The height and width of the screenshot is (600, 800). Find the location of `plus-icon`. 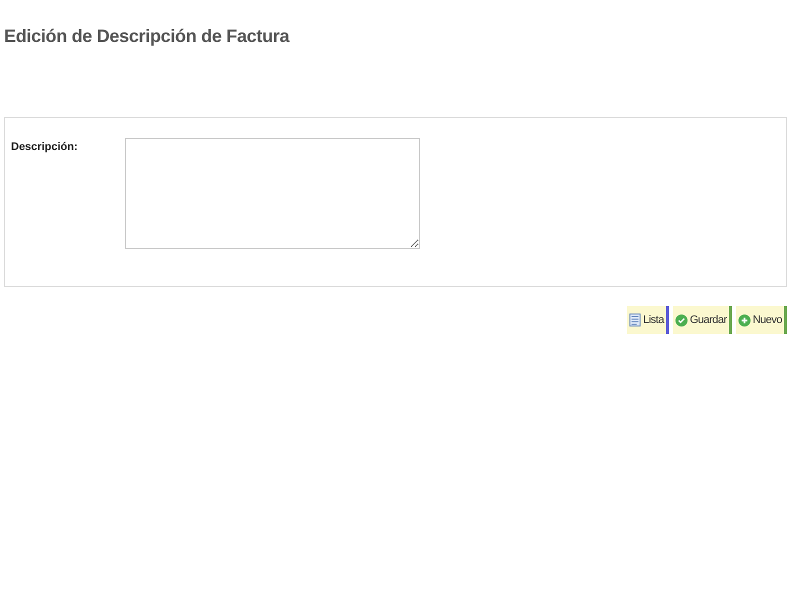

plus-icon is located at coordinates (744, 320).